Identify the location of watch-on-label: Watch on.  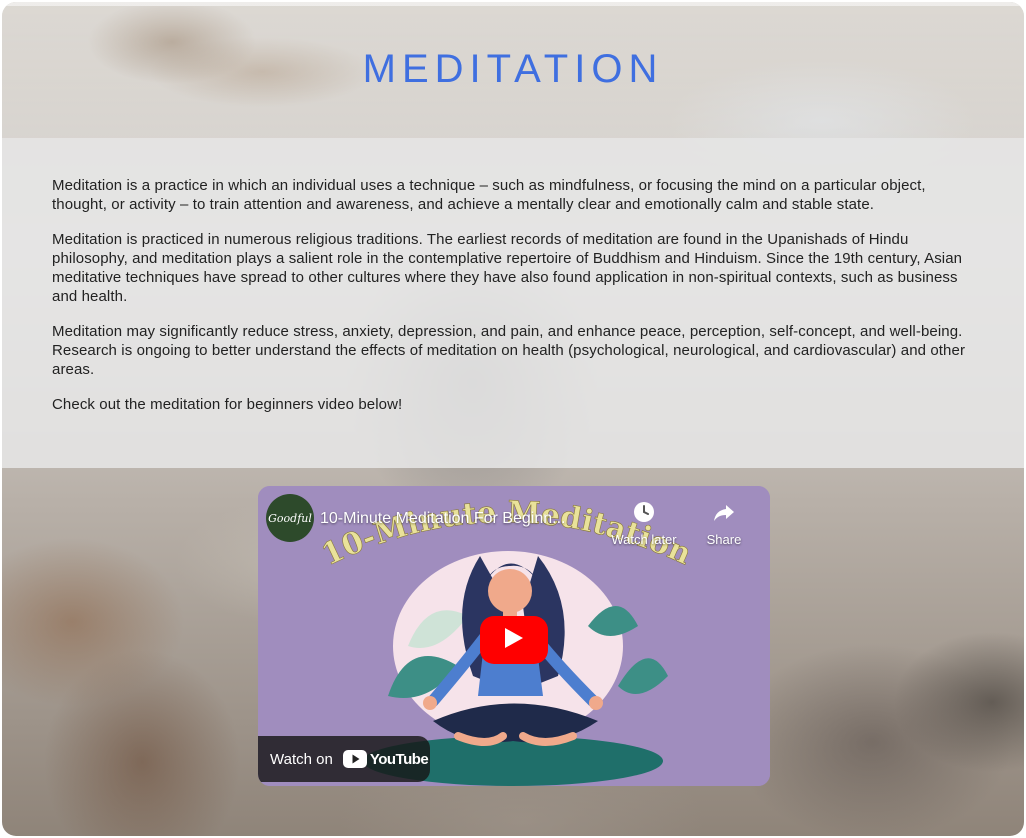
(301, 759).